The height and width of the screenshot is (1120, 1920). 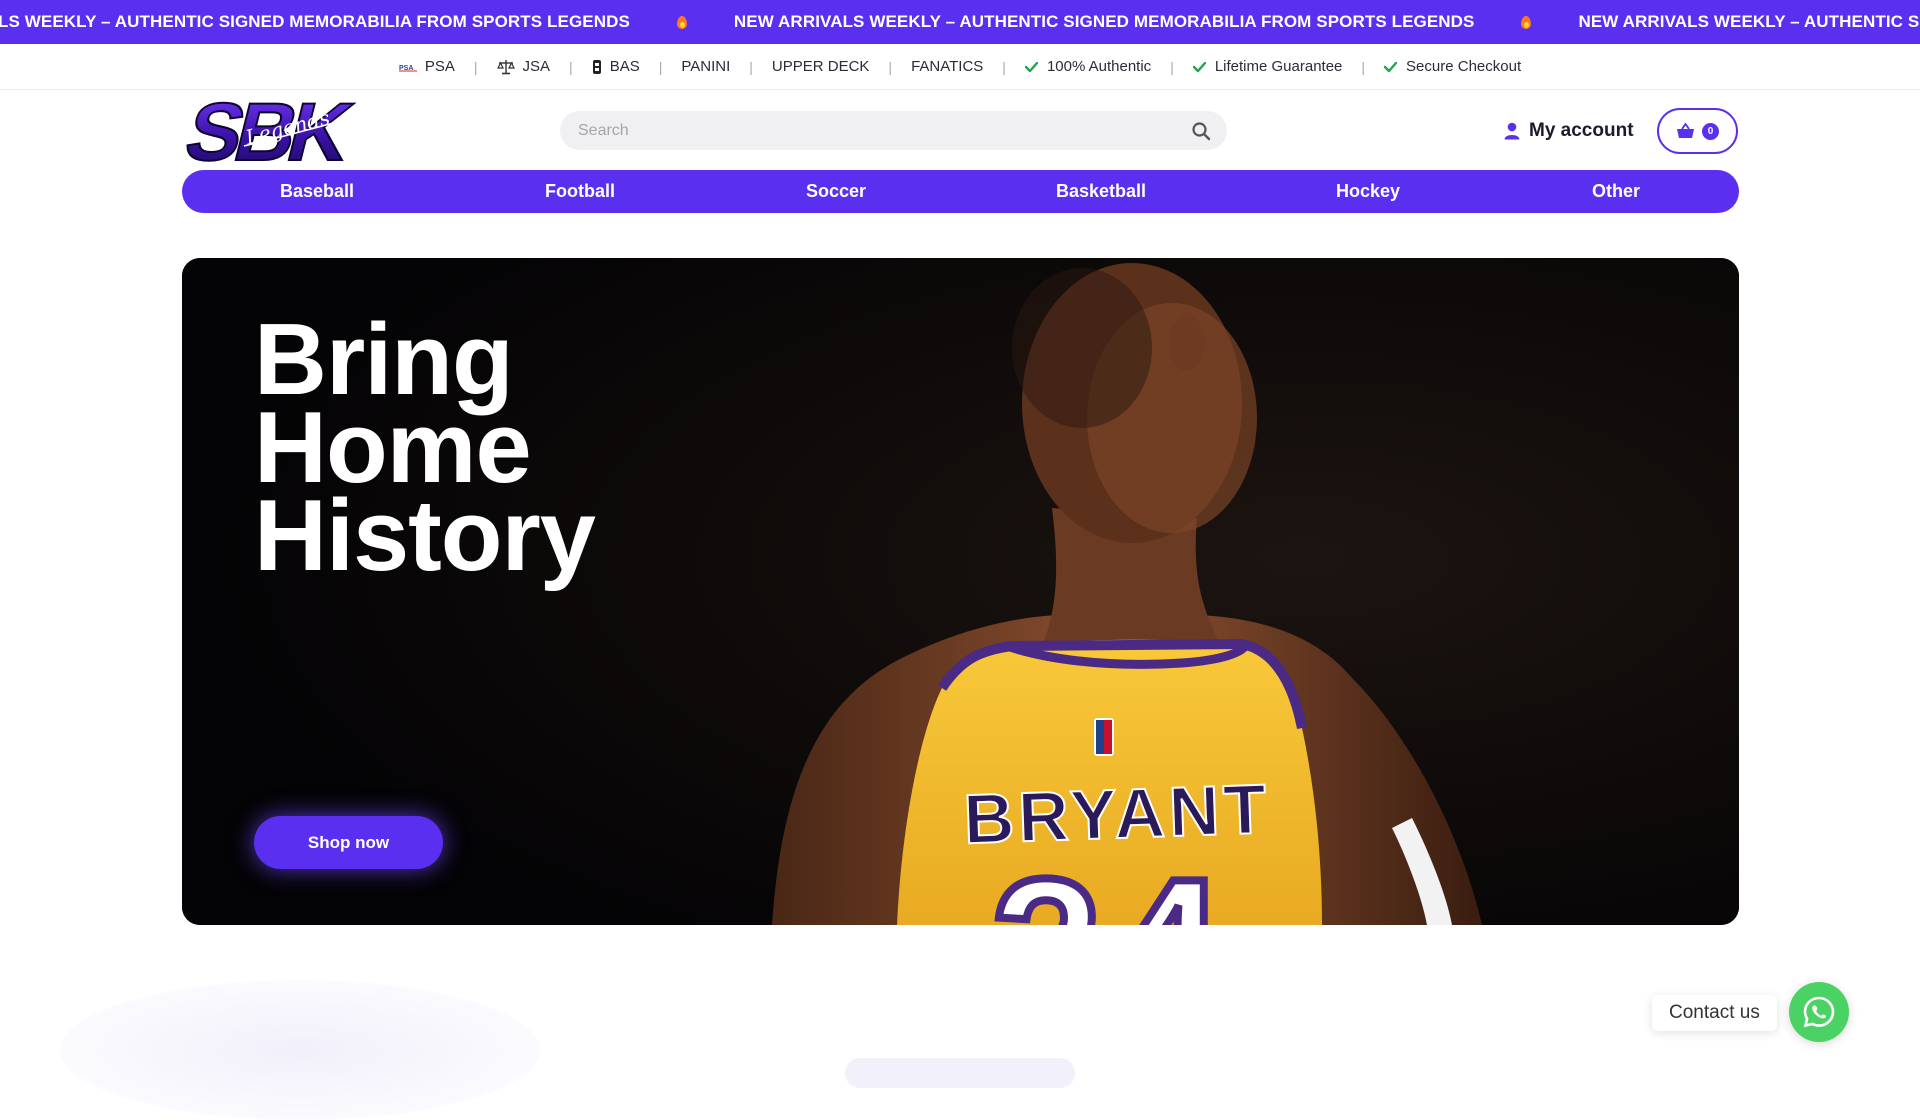 What do you see at coordinates (1714, 1013) in the screenshot?
I see `contact-us-label: Contact us` at bounding box center [1714, 1013].